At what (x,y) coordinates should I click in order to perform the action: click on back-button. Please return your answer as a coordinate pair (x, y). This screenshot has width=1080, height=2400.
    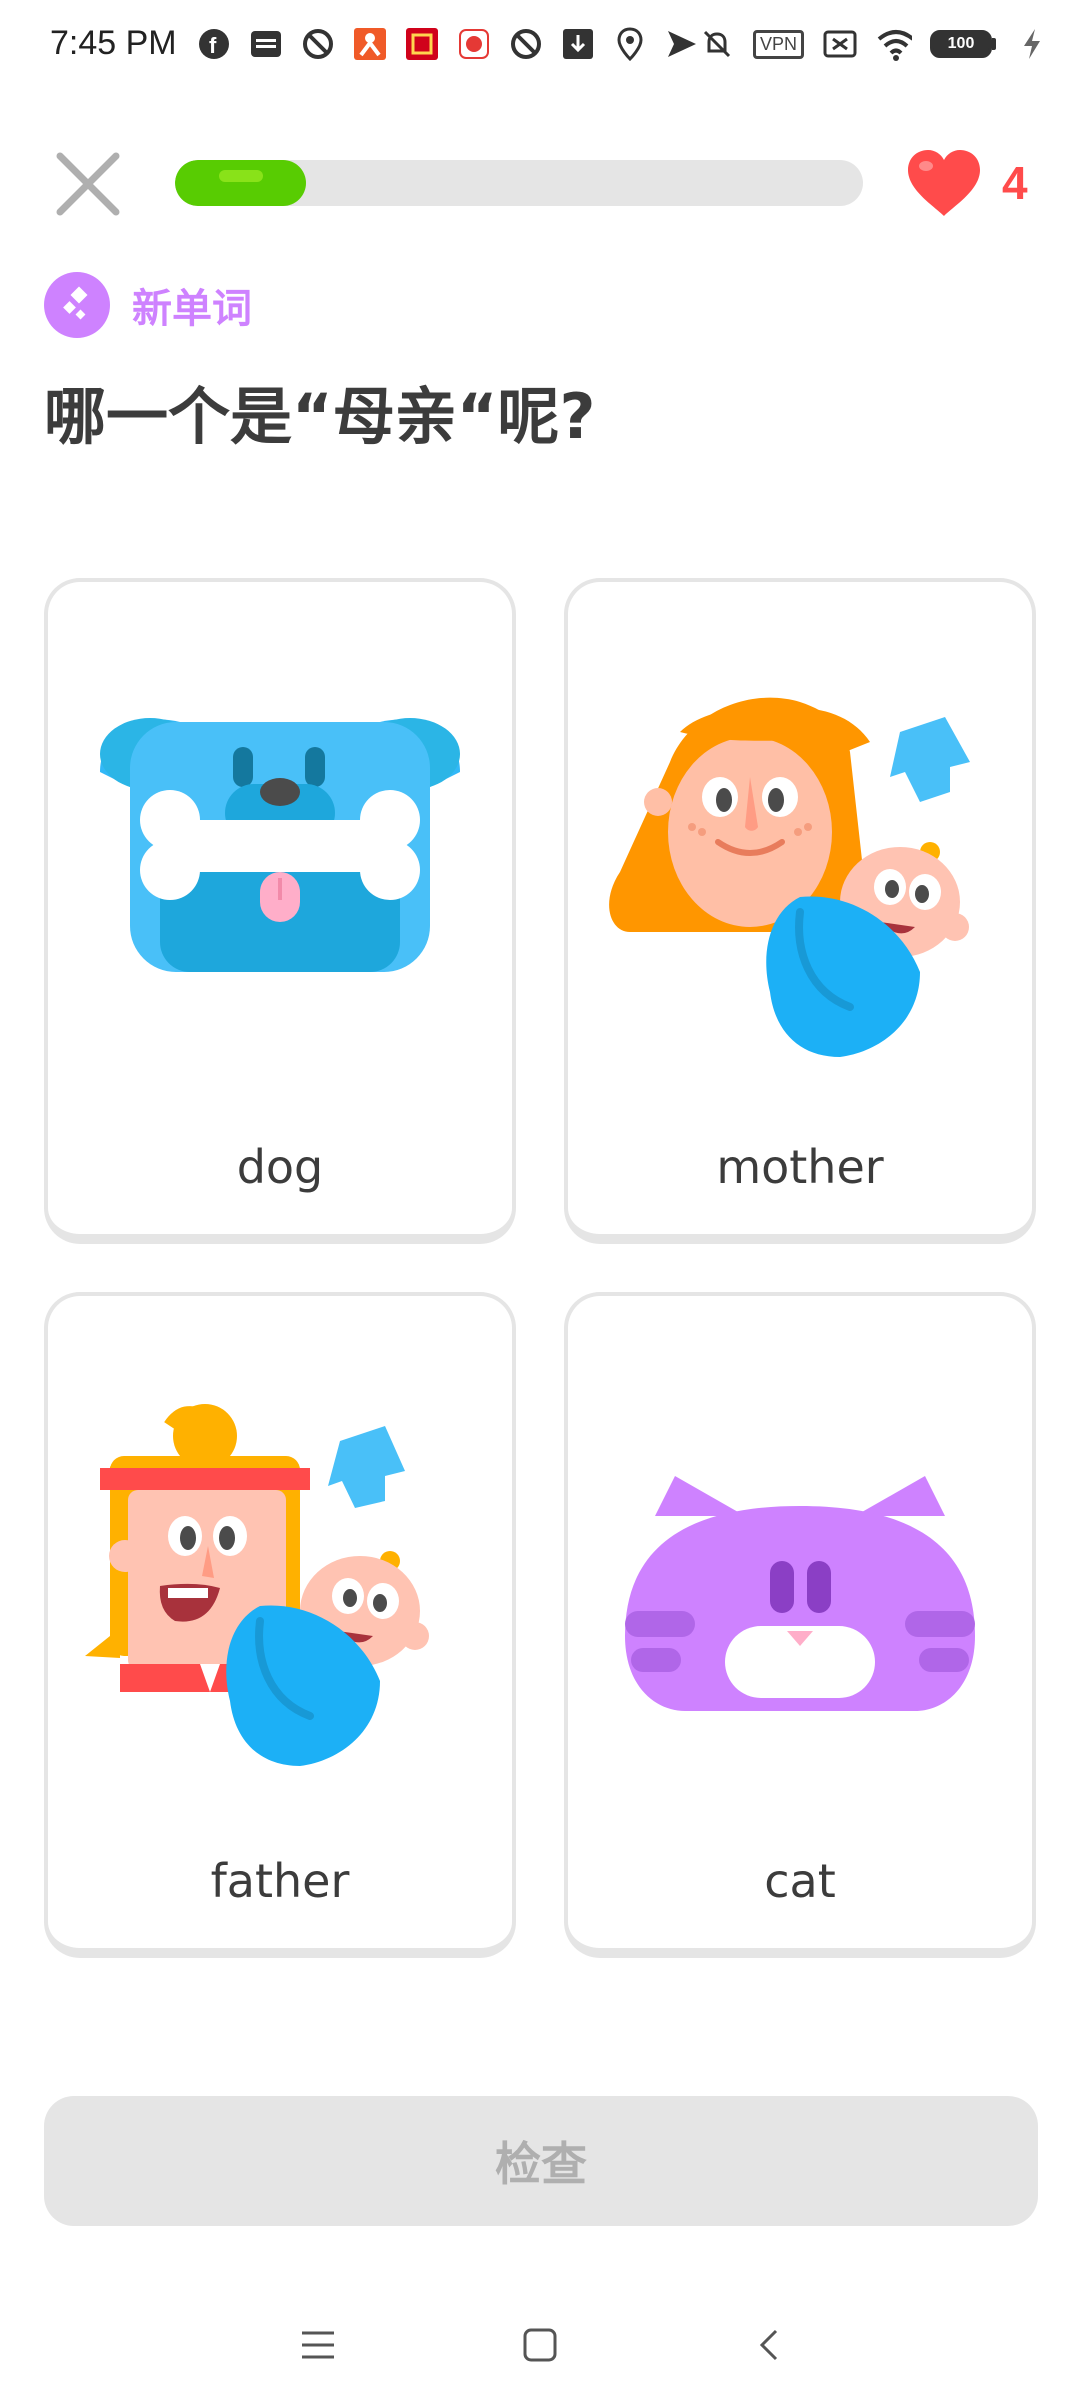
    Looking at the image, I should click on (770, 2345).